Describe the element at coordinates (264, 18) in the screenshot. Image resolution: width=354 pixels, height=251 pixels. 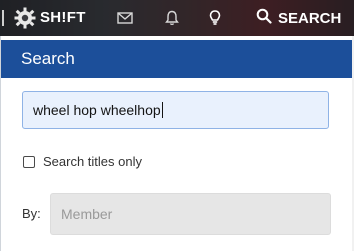
I see `search-icon` at that location.